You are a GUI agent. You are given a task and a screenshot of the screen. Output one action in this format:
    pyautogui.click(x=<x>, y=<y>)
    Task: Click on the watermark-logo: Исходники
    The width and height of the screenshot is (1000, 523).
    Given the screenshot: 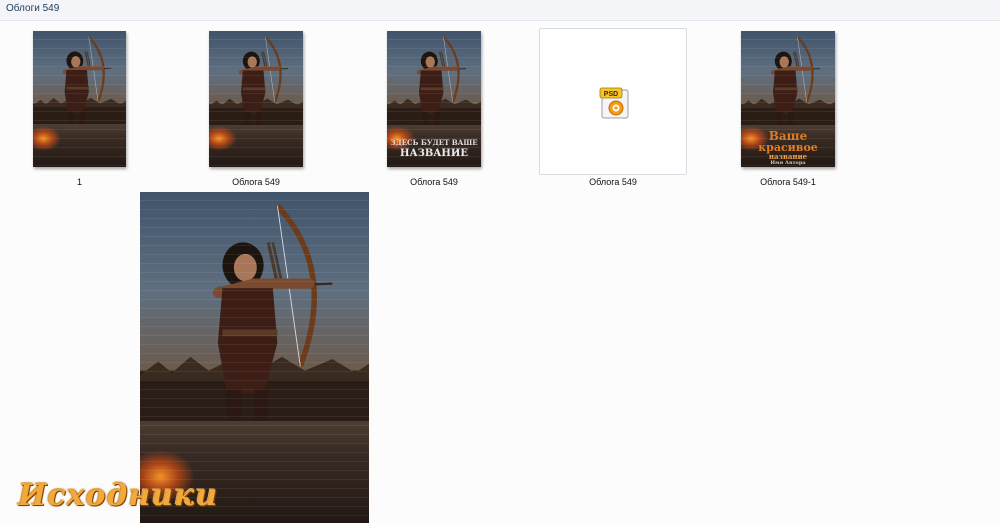 What is the action you would take?
    pyautogui.click(x=118, y=495)
    